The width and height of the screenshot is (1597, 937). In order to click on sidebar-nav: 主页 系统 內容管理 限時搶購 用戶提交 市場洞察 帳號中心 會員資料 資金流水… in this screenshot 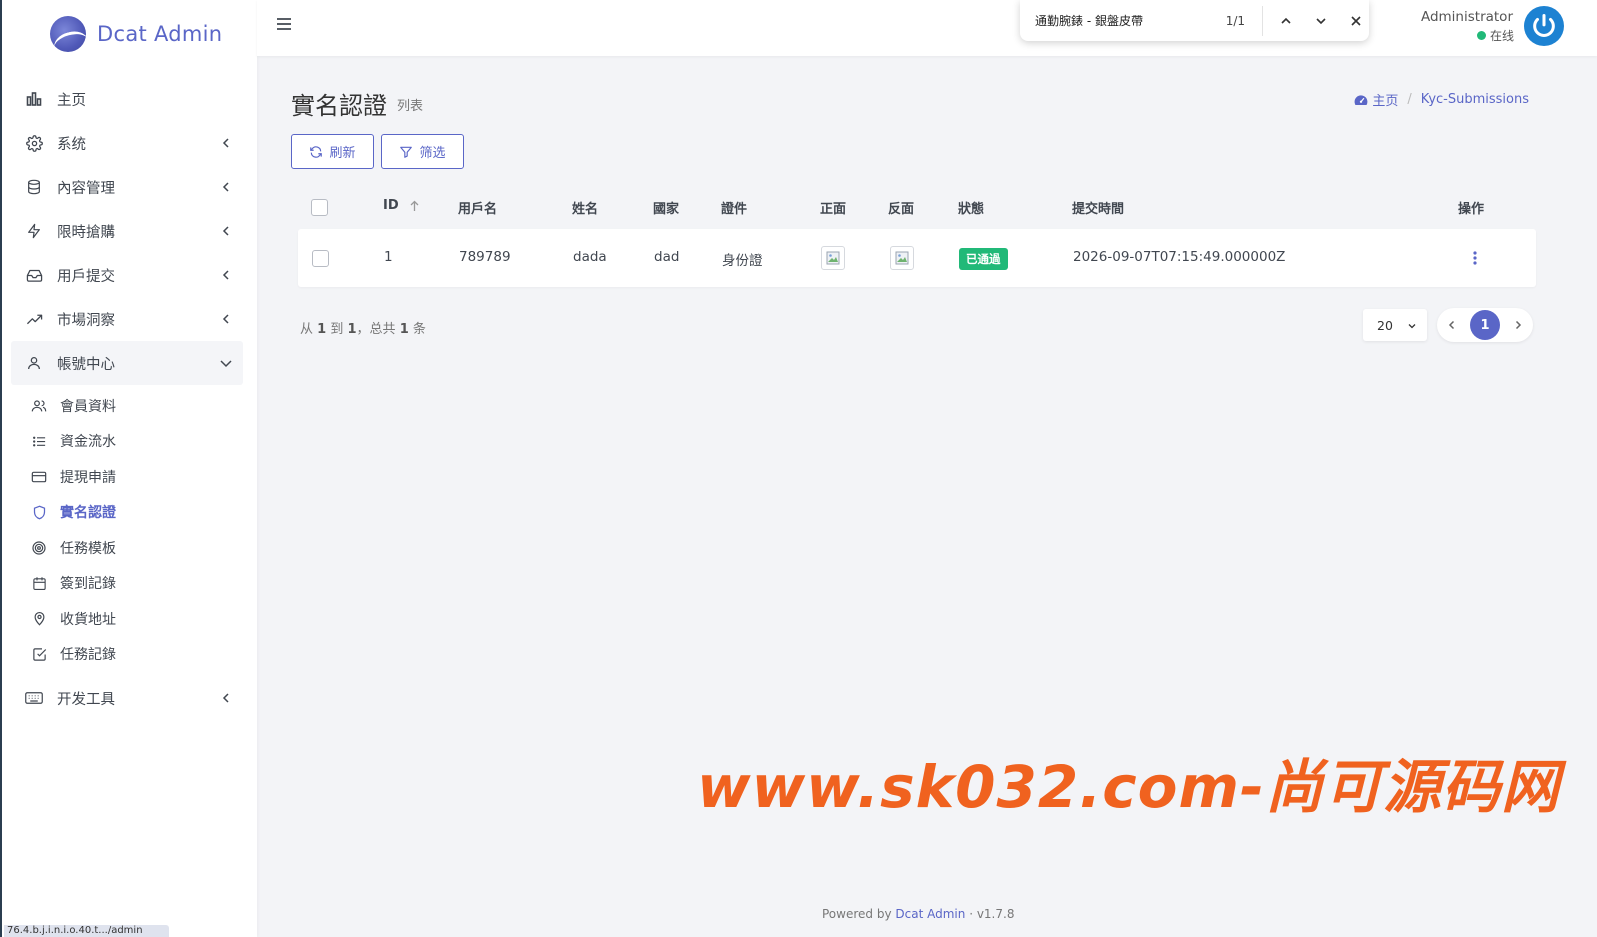, I will do `click(129, 398)`.